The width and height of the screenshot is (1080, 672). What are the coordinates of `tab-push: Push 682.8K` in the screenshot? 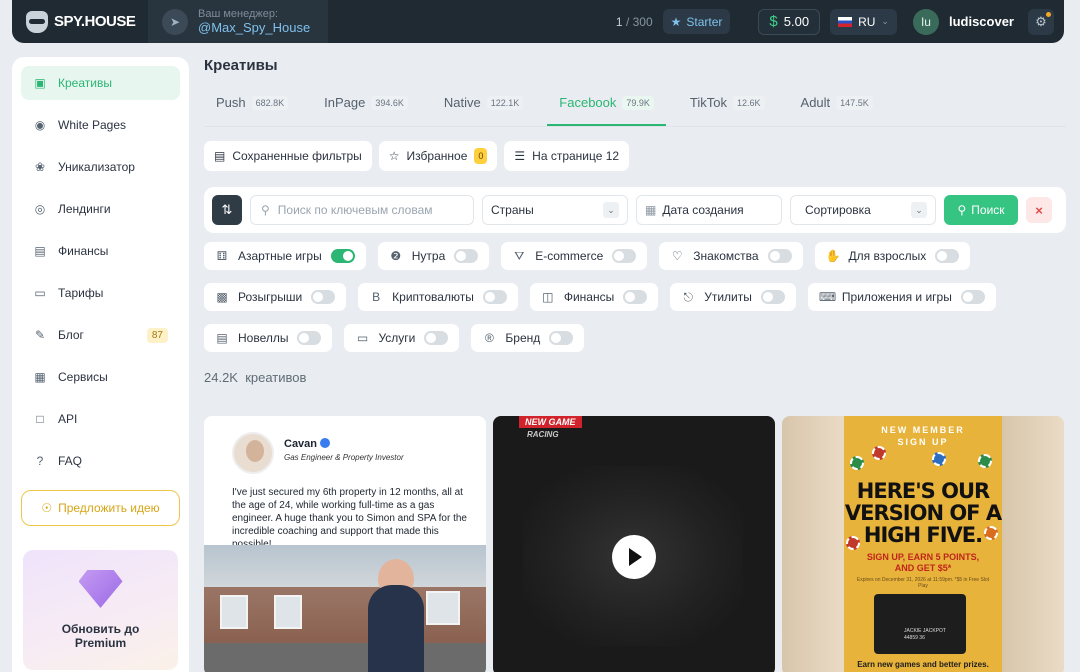 It's located at (252, 108).